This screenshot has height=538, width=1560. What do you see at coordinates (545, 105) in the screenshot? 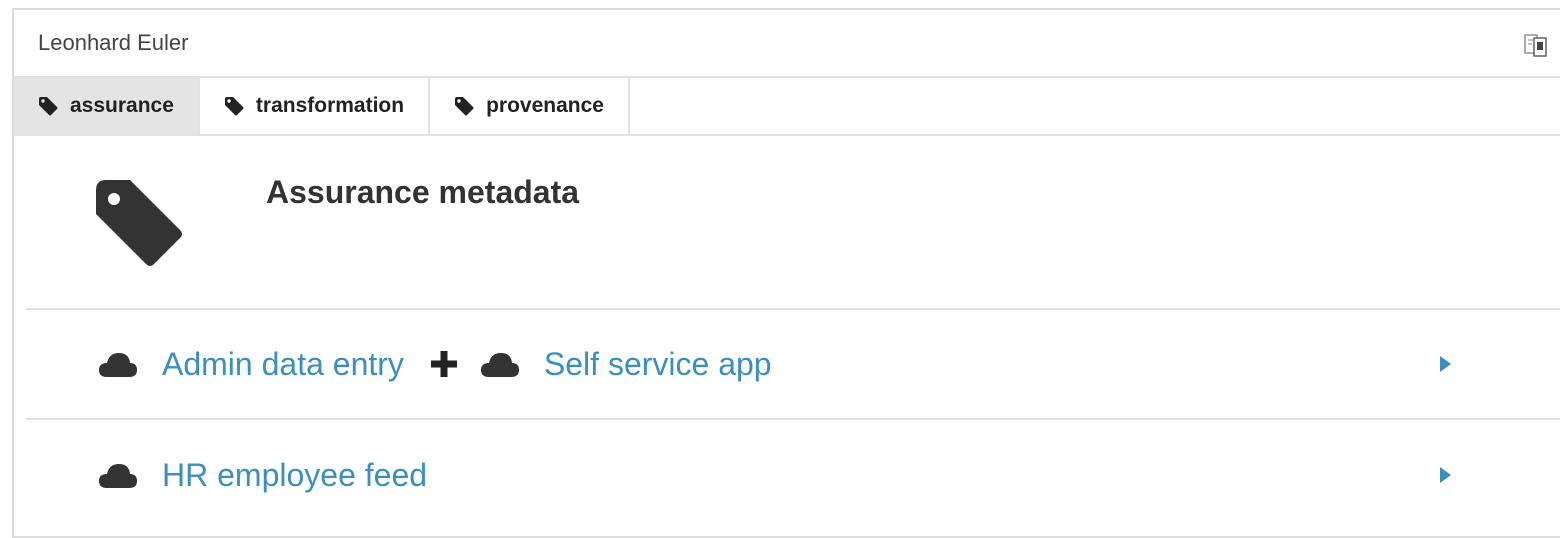
I see `tab-label: provenance` at bounding box center [545, 105].